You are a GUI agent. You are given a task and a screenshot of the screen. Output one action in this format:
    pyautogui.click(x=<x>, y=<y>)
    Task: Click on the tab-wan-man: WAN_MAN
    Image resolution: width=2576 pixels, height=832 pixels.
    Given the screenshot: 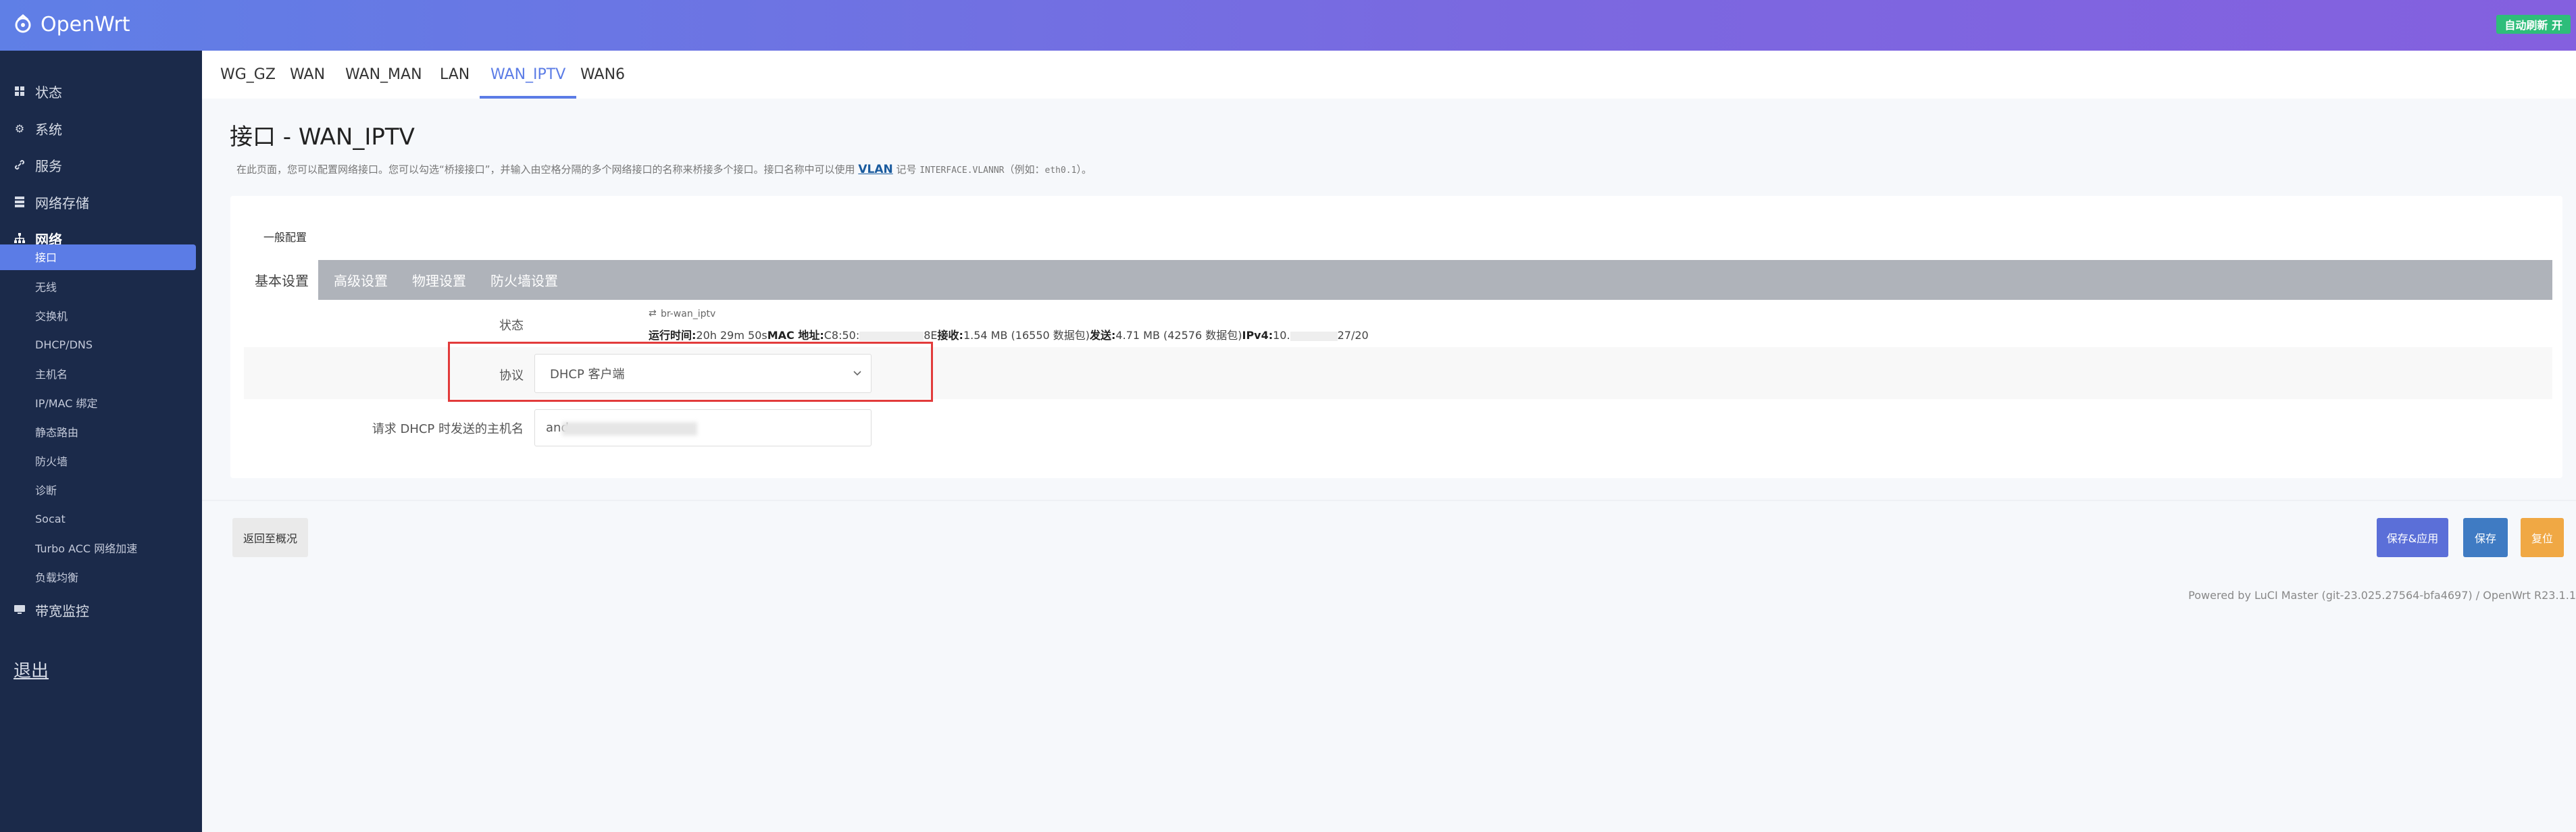 What is the action you would take?
    pyautogui.click(x=383, y=75)
    